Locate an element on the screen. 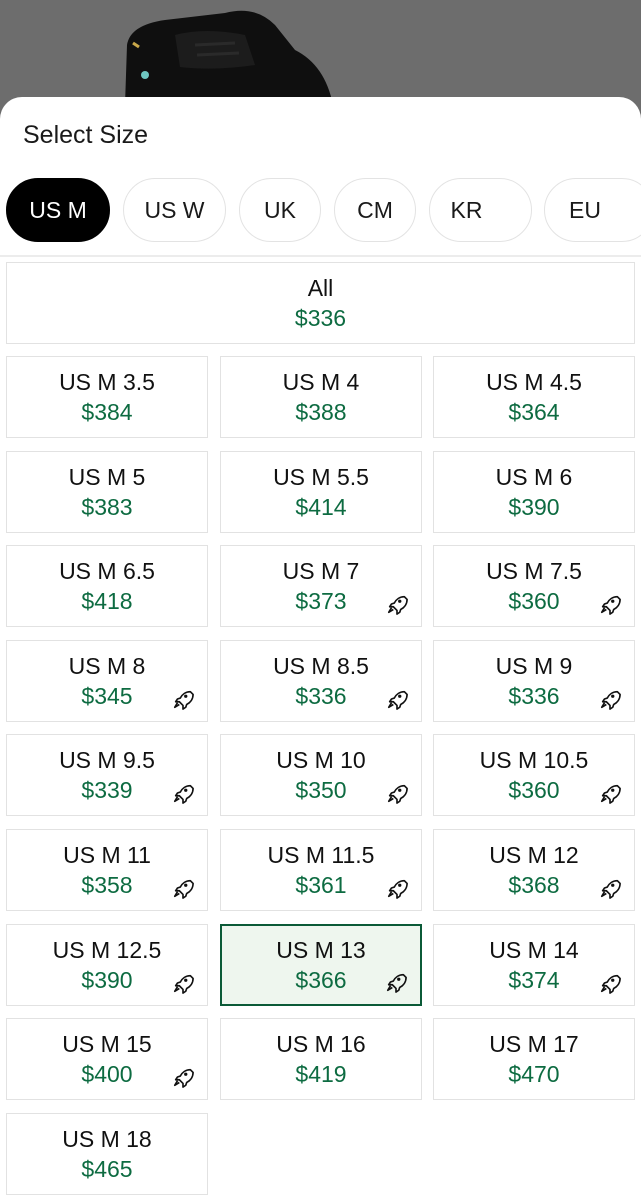 Image resolution: width=641 pixels, height=1200 pixels. size-option: US M 8 $345 is located at coordinates (107, 681).